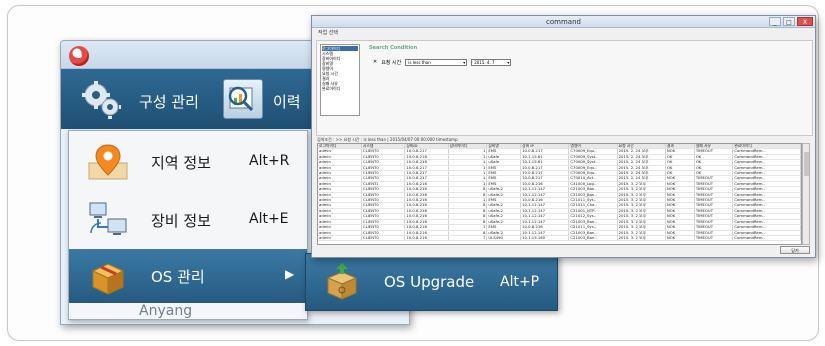  What do you see at coordinates (563, 33) in the screenshot?
I see `command-menubar: 작업 선택` at bounding box center [563, 33].